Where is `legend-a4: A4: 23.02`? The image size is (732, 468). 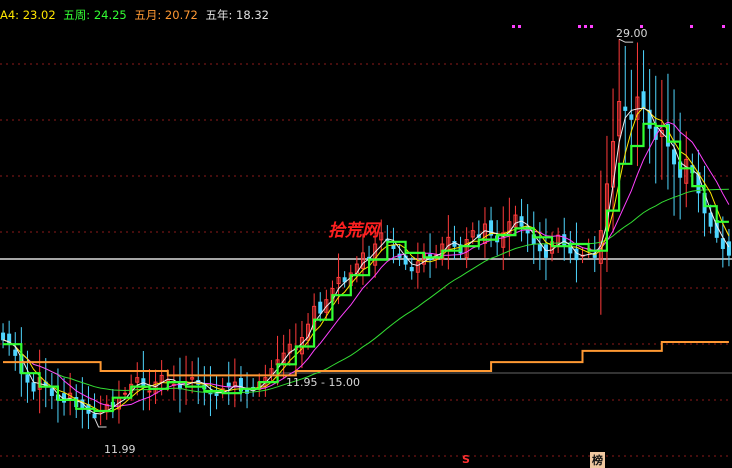 legend-a4: A4: 23.02 is located at coordinates (28, 15).